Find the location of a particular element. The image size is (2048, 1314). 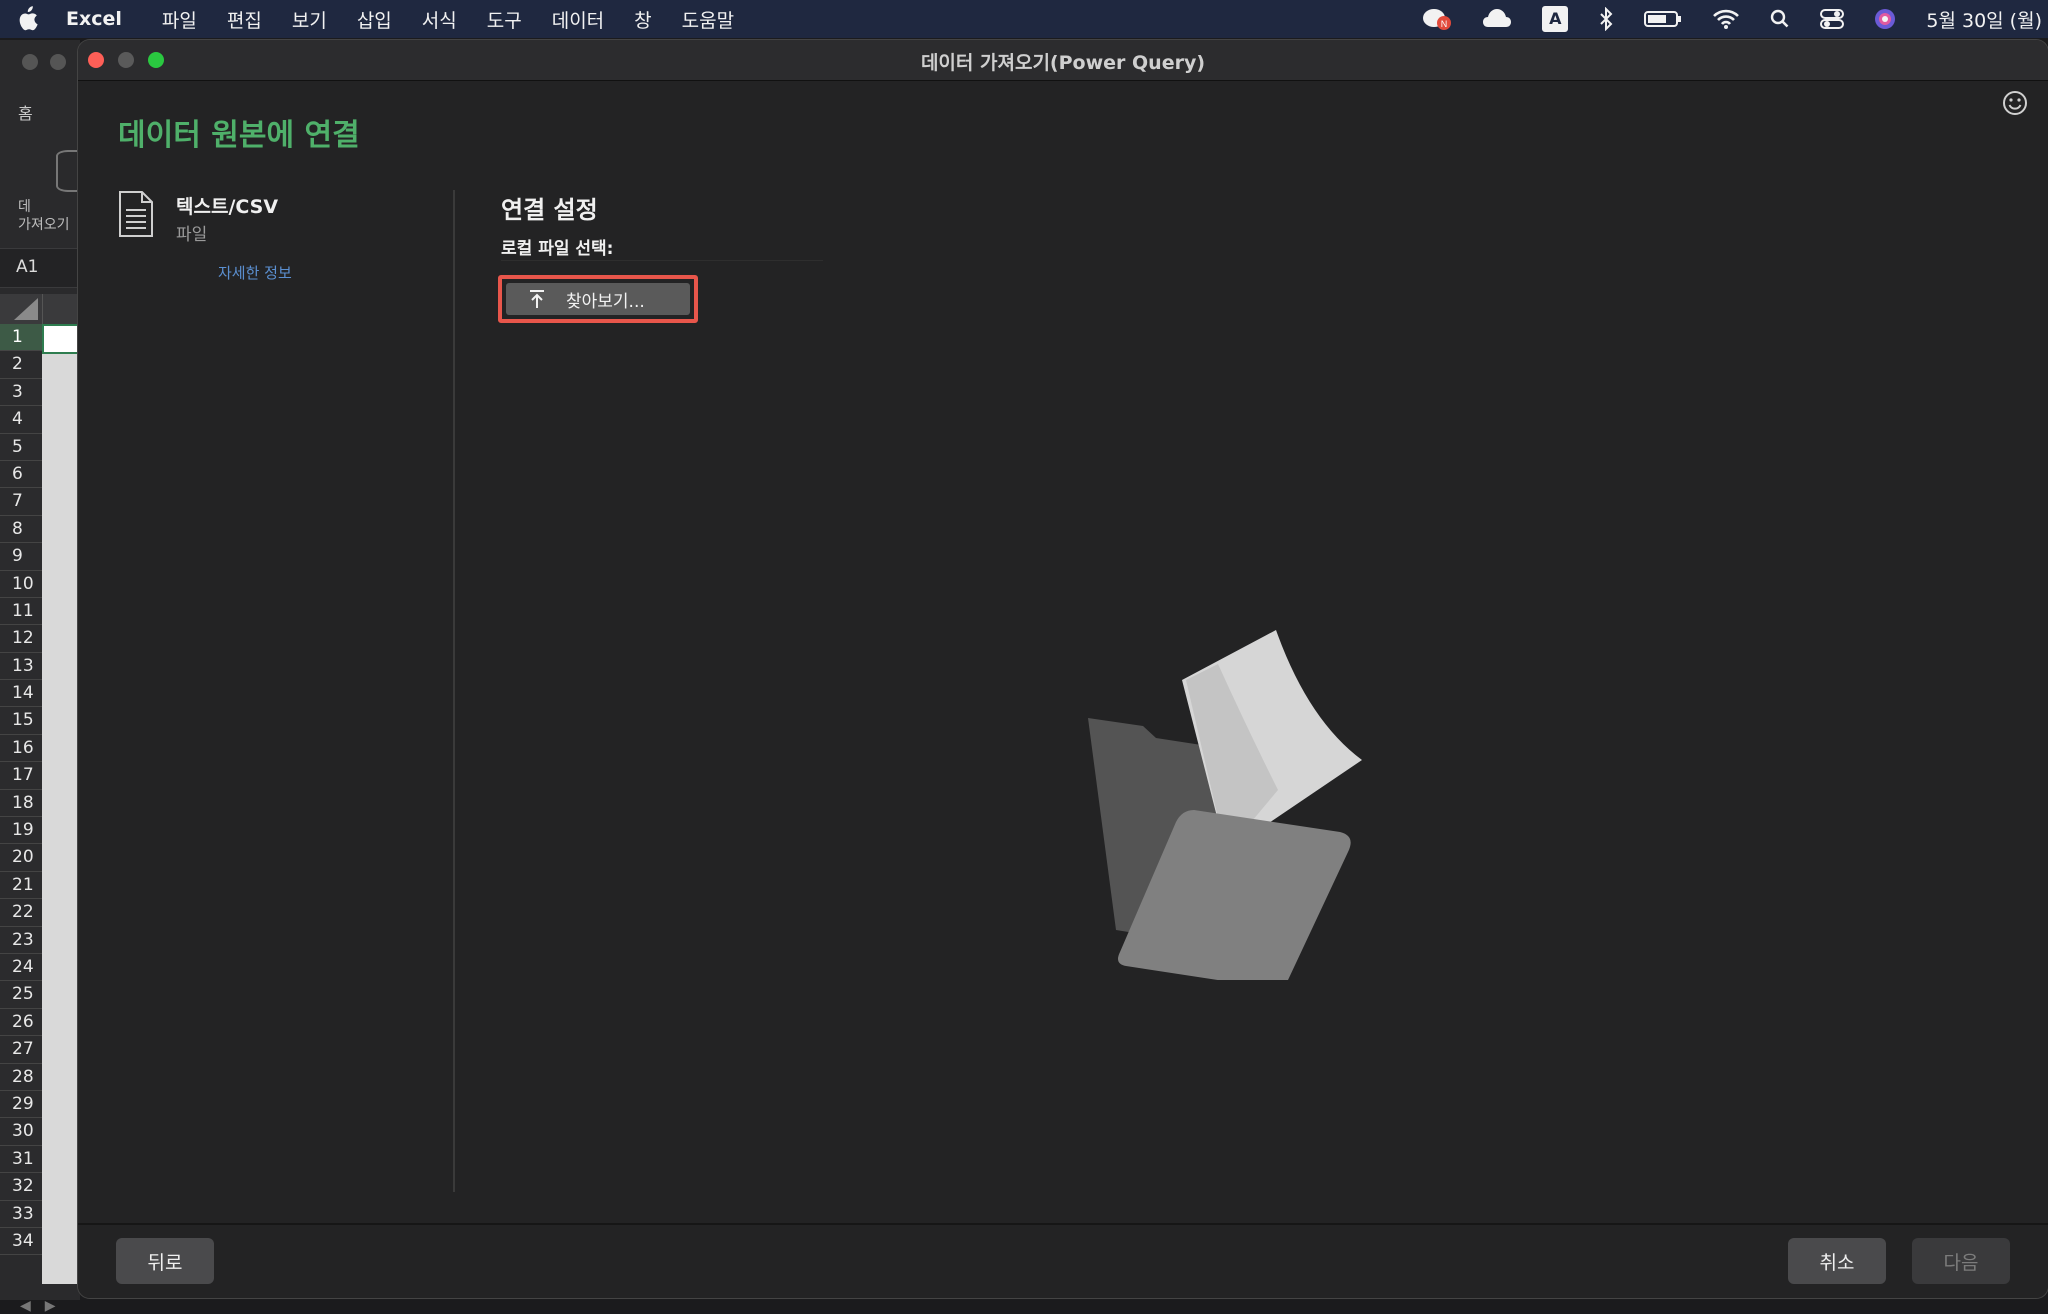

row-header: 32 is located at coordinates (21, 1187).